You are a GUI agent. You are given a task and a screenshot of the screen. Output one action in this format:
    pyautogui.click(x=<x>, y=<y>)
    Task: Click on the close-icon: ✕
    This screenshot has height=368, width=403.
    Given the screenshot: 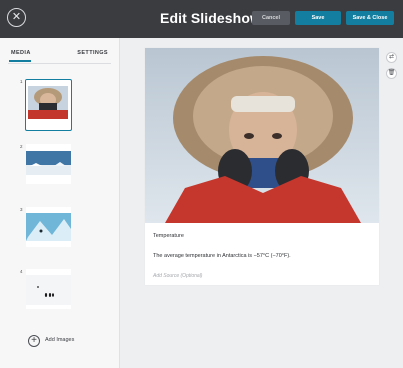 What is the action you would take?
    pyautogui.click(x=16, y=17)
    